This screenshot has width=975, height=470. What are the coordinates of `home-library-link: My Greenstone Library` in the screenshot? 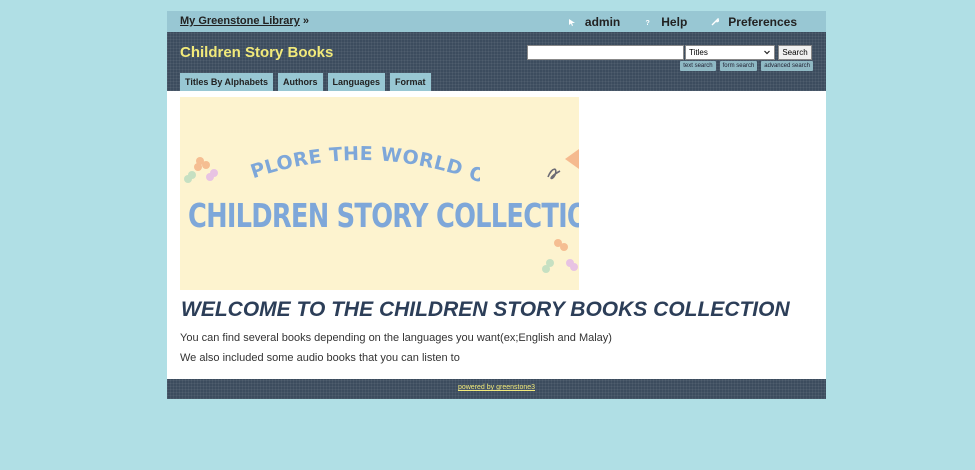 It's located at (240, 21).